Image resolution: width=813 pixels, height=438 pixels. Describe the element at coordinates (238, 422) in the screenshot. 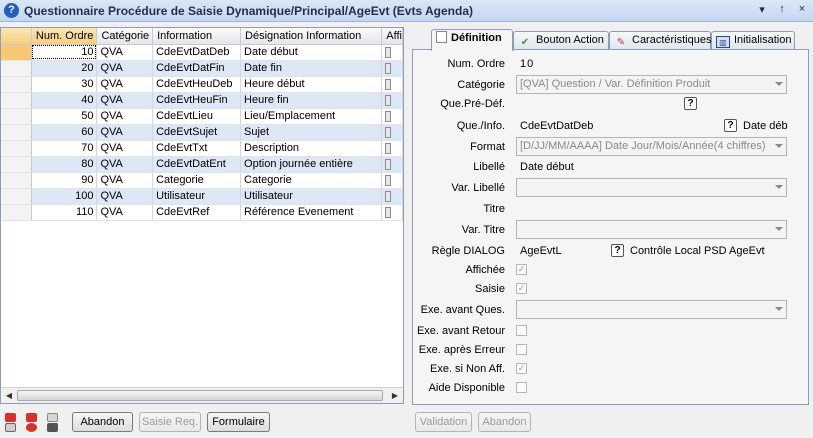

I see `formulaire-button: Formulaire` at that location.